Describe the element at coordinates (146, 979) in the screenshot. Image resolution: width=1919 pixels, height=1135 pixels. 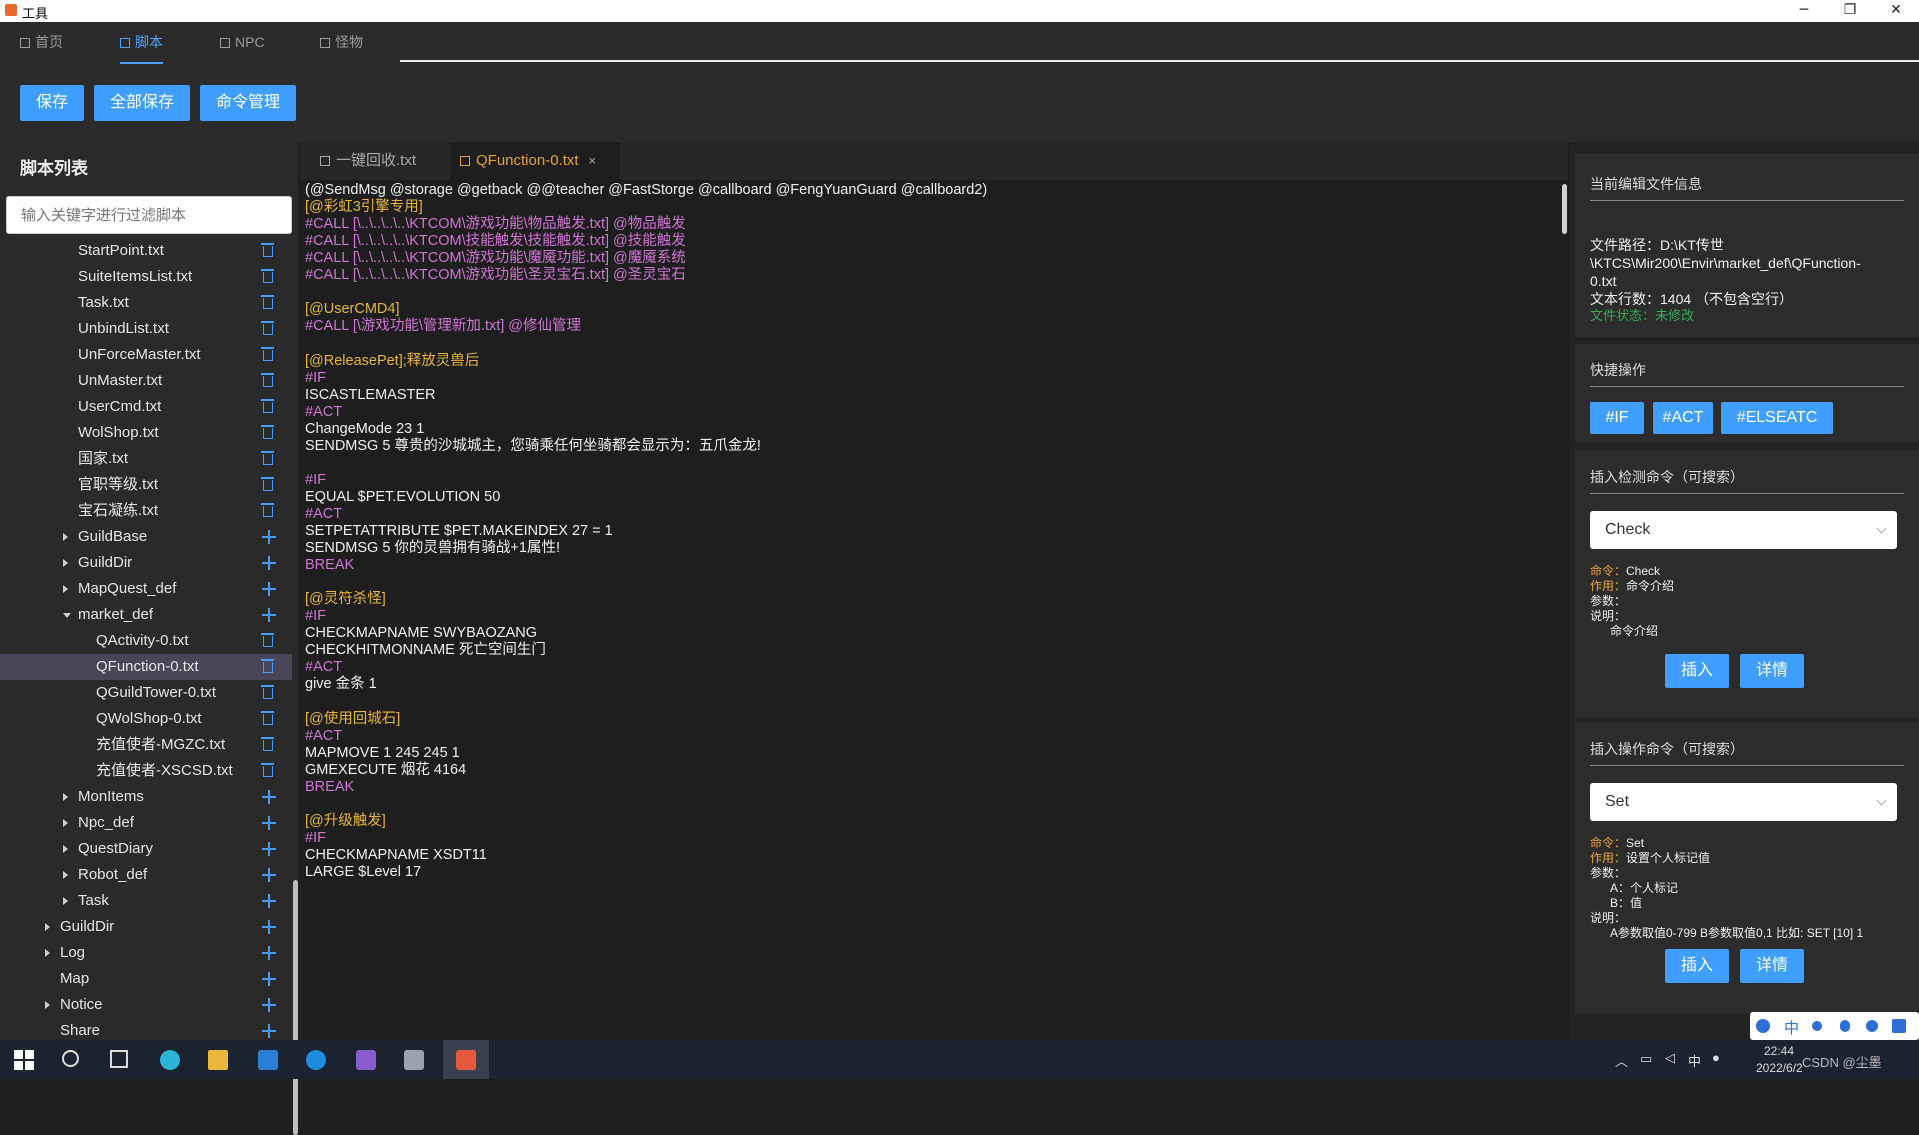
I see `tree-folder: Map` at that location.